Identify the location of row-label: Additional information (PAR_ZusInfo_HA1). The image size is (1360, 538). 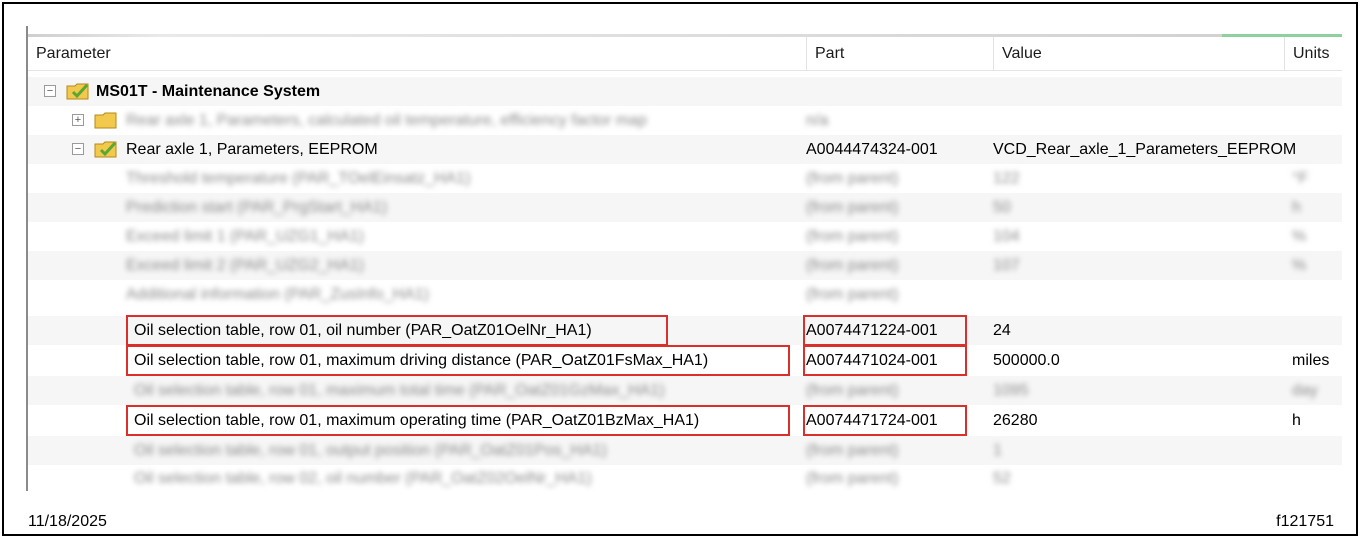
(277, 294).